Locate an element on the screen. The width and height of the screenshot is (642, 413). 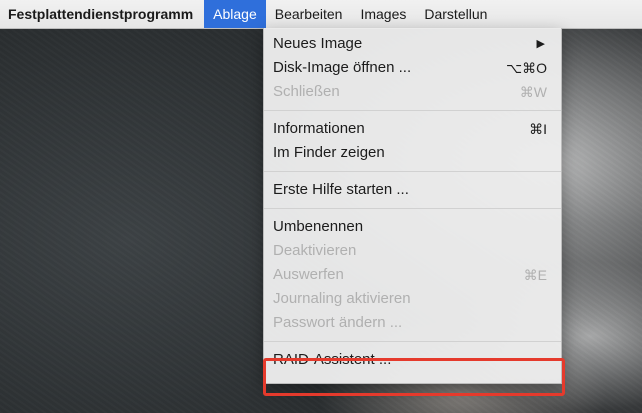
menu-item-label: Im Finder zeigen is located at coordinates (329, 152).